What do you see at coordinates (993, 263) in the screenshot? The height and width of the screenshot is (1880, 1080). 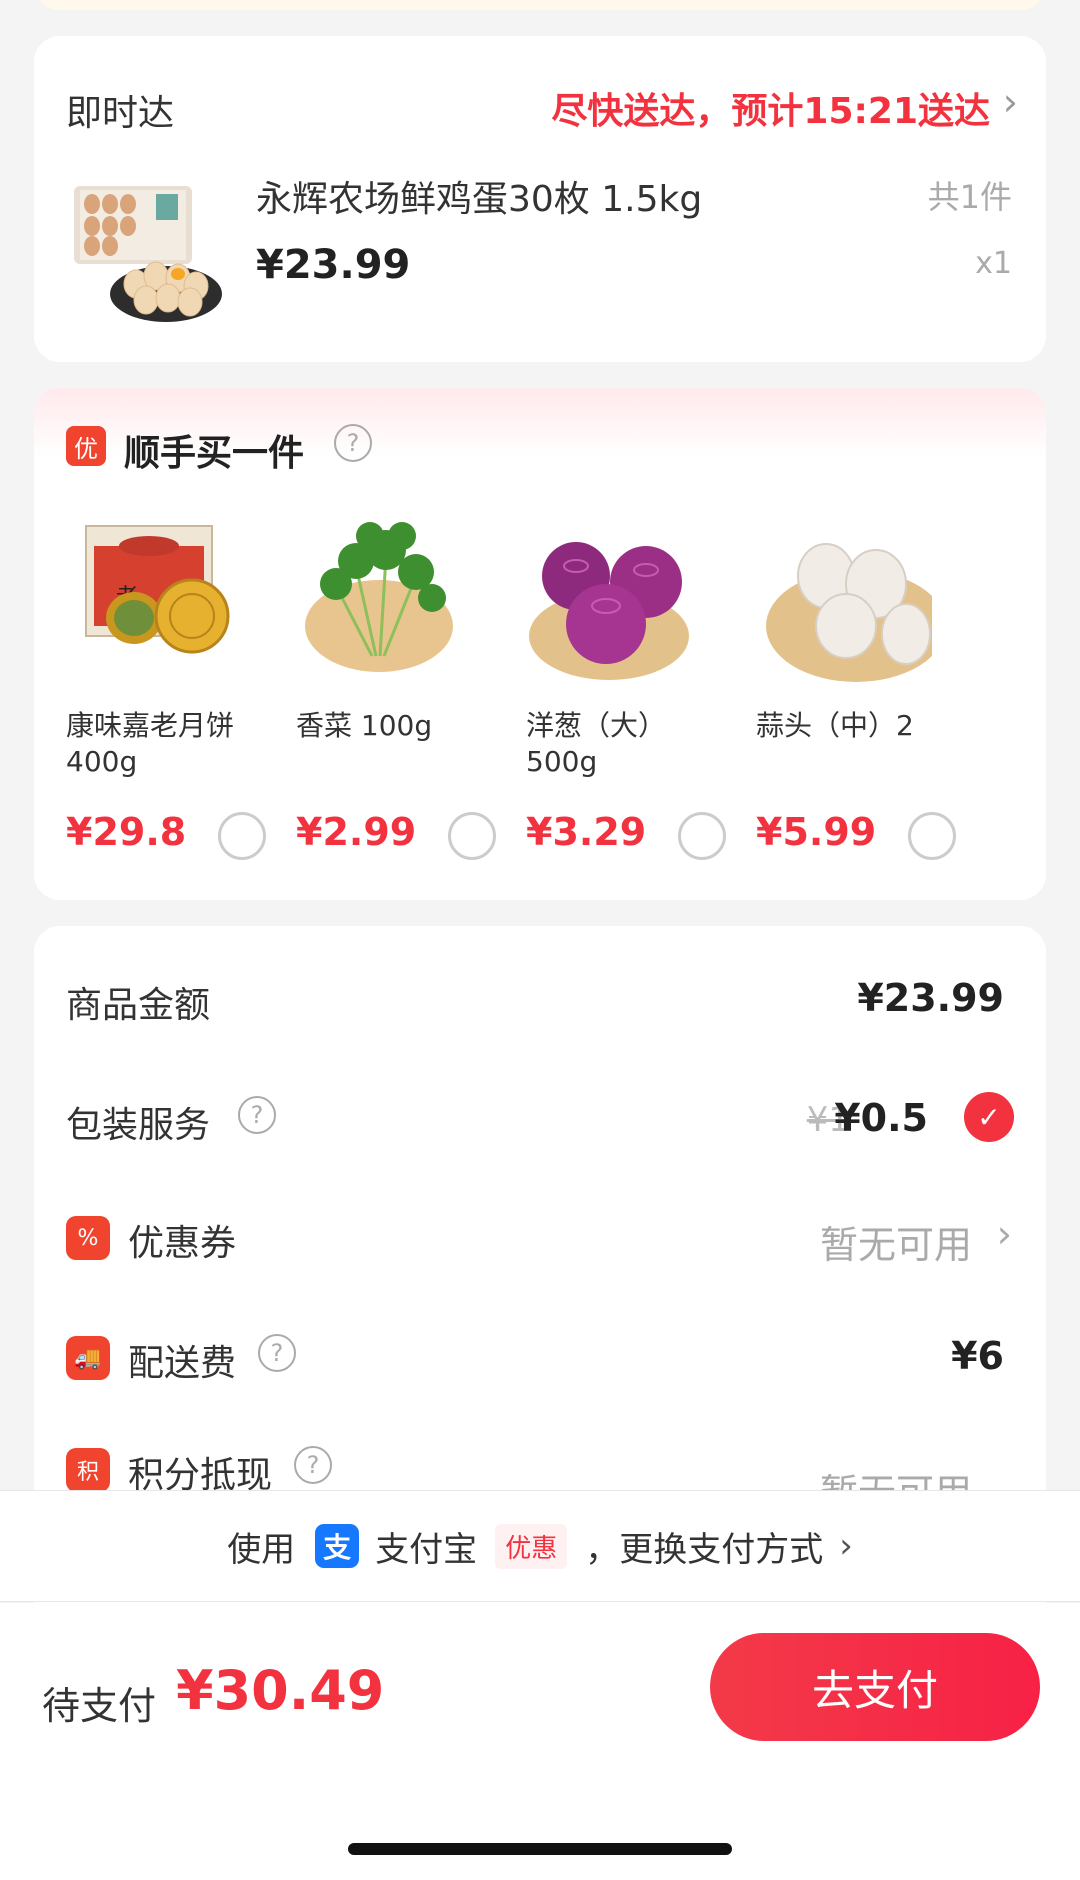 I see `product-quantity: x1` at bounding box center [993, 263].